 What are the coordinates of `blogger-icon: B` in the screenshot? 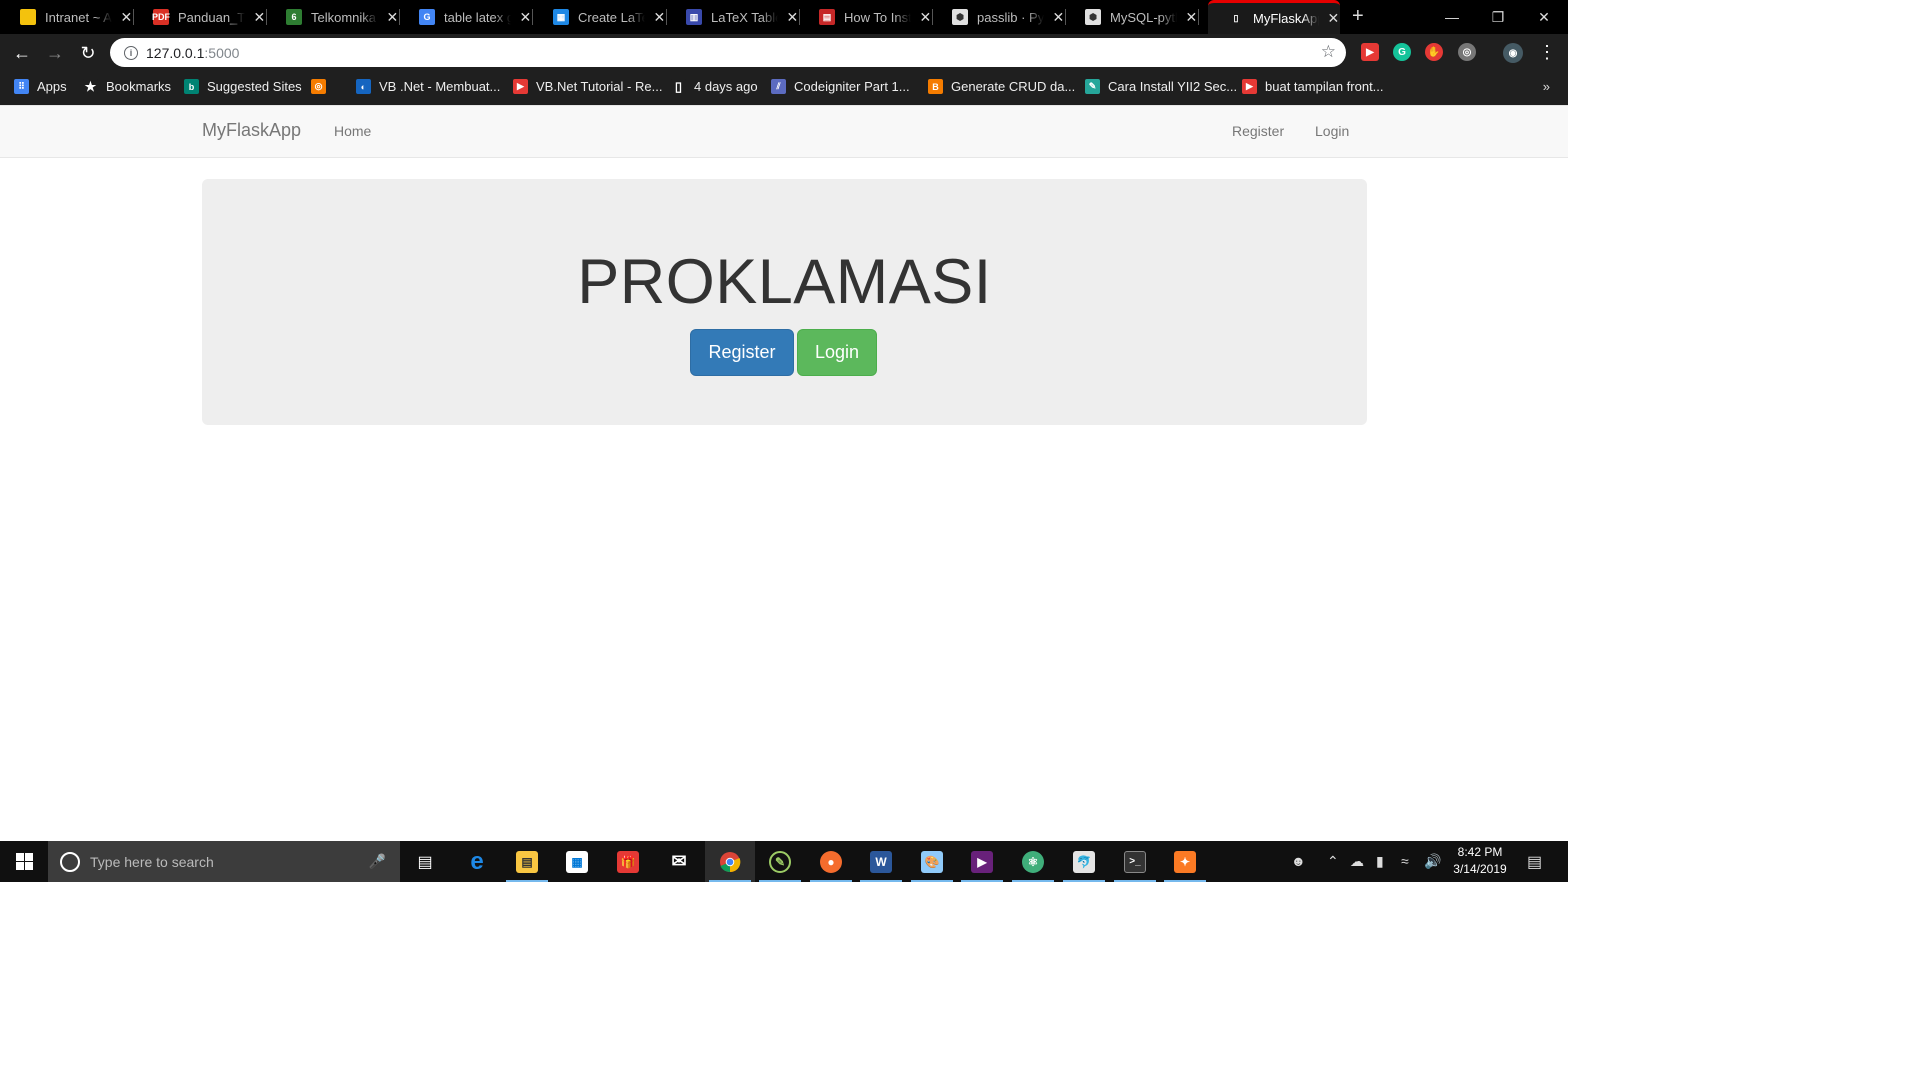 It's located at (935, 86).